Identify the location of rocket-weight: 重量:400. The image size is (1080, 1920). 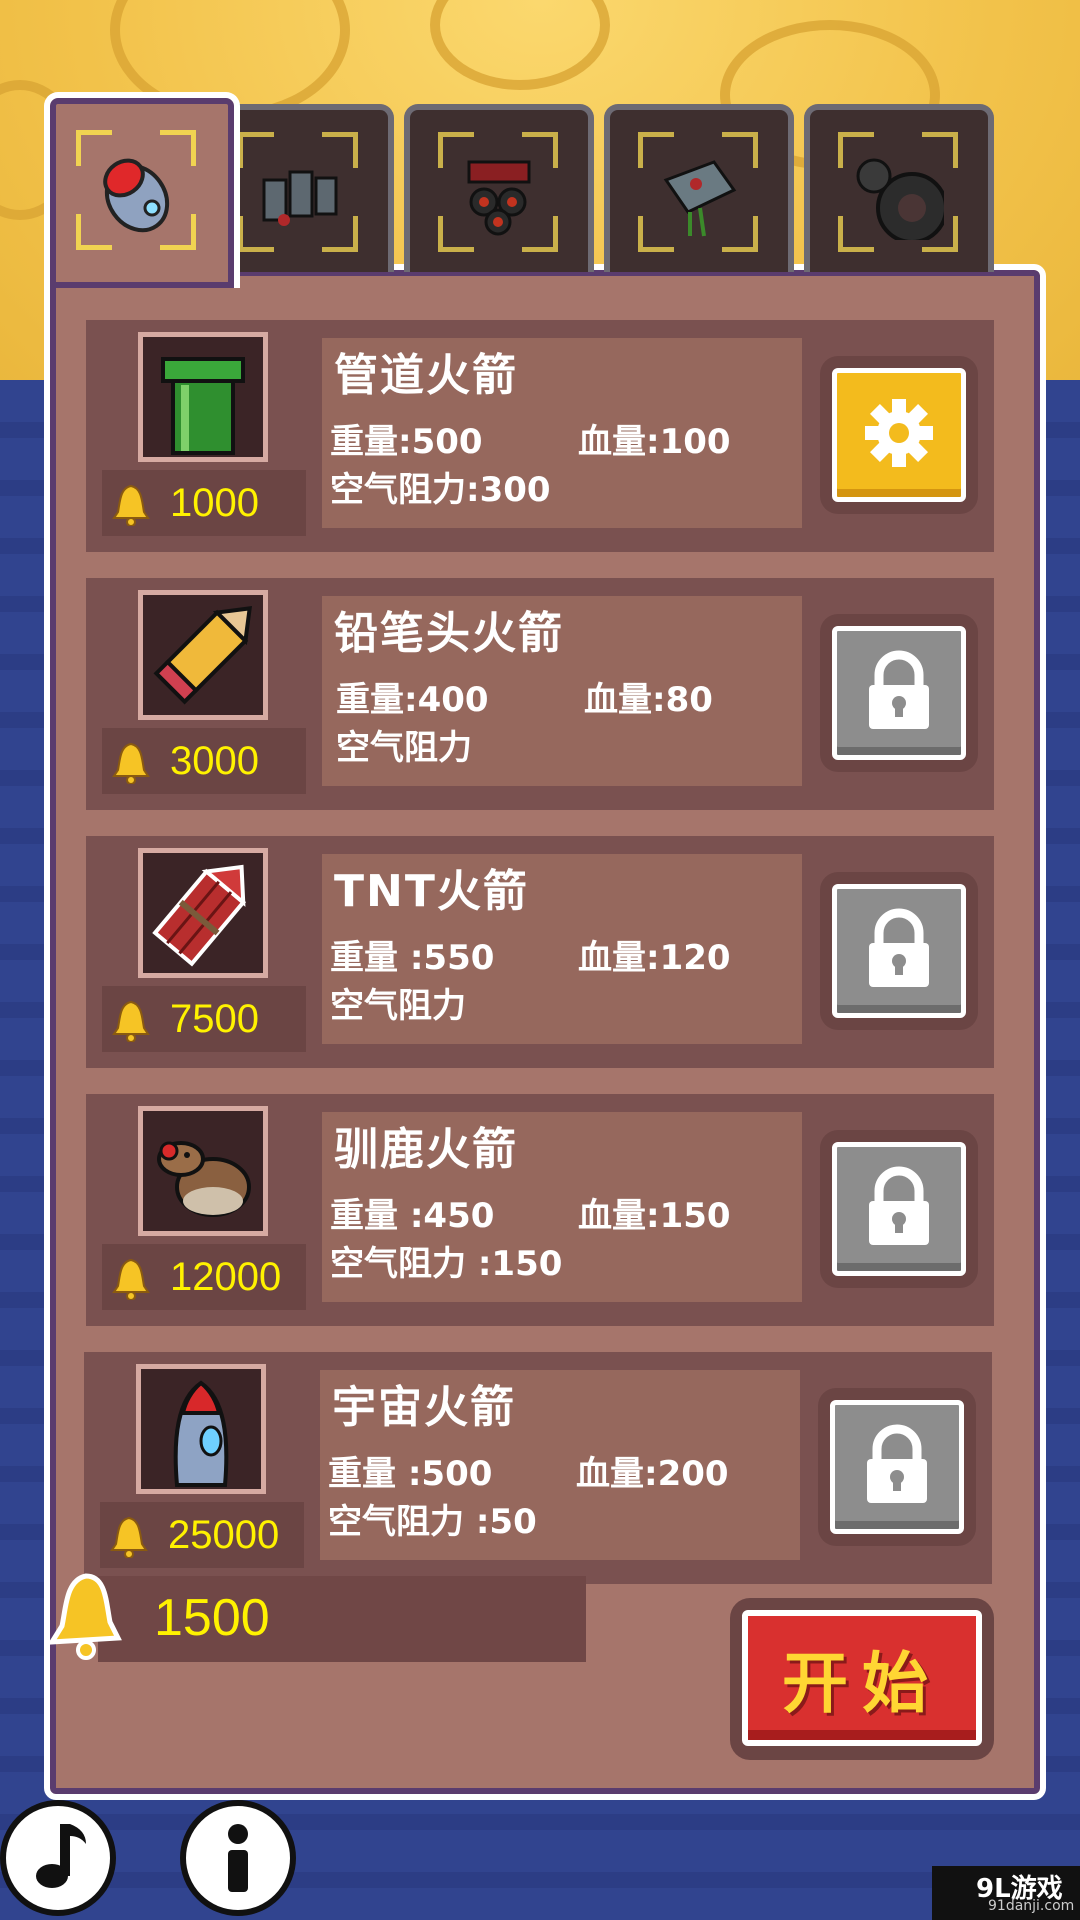
(412, 700).